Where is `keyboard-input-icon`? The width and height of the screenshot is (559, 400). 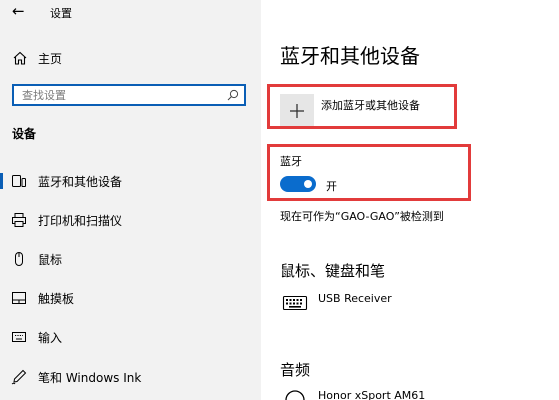 keyboard-input-icon is located at coordinates (19, 337).